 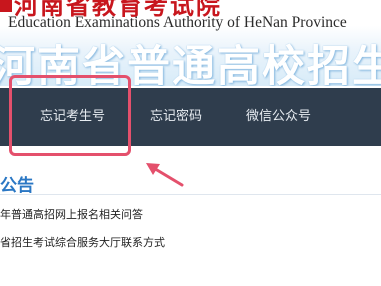 I want to click on section-divider, so click(x=190, y=194).